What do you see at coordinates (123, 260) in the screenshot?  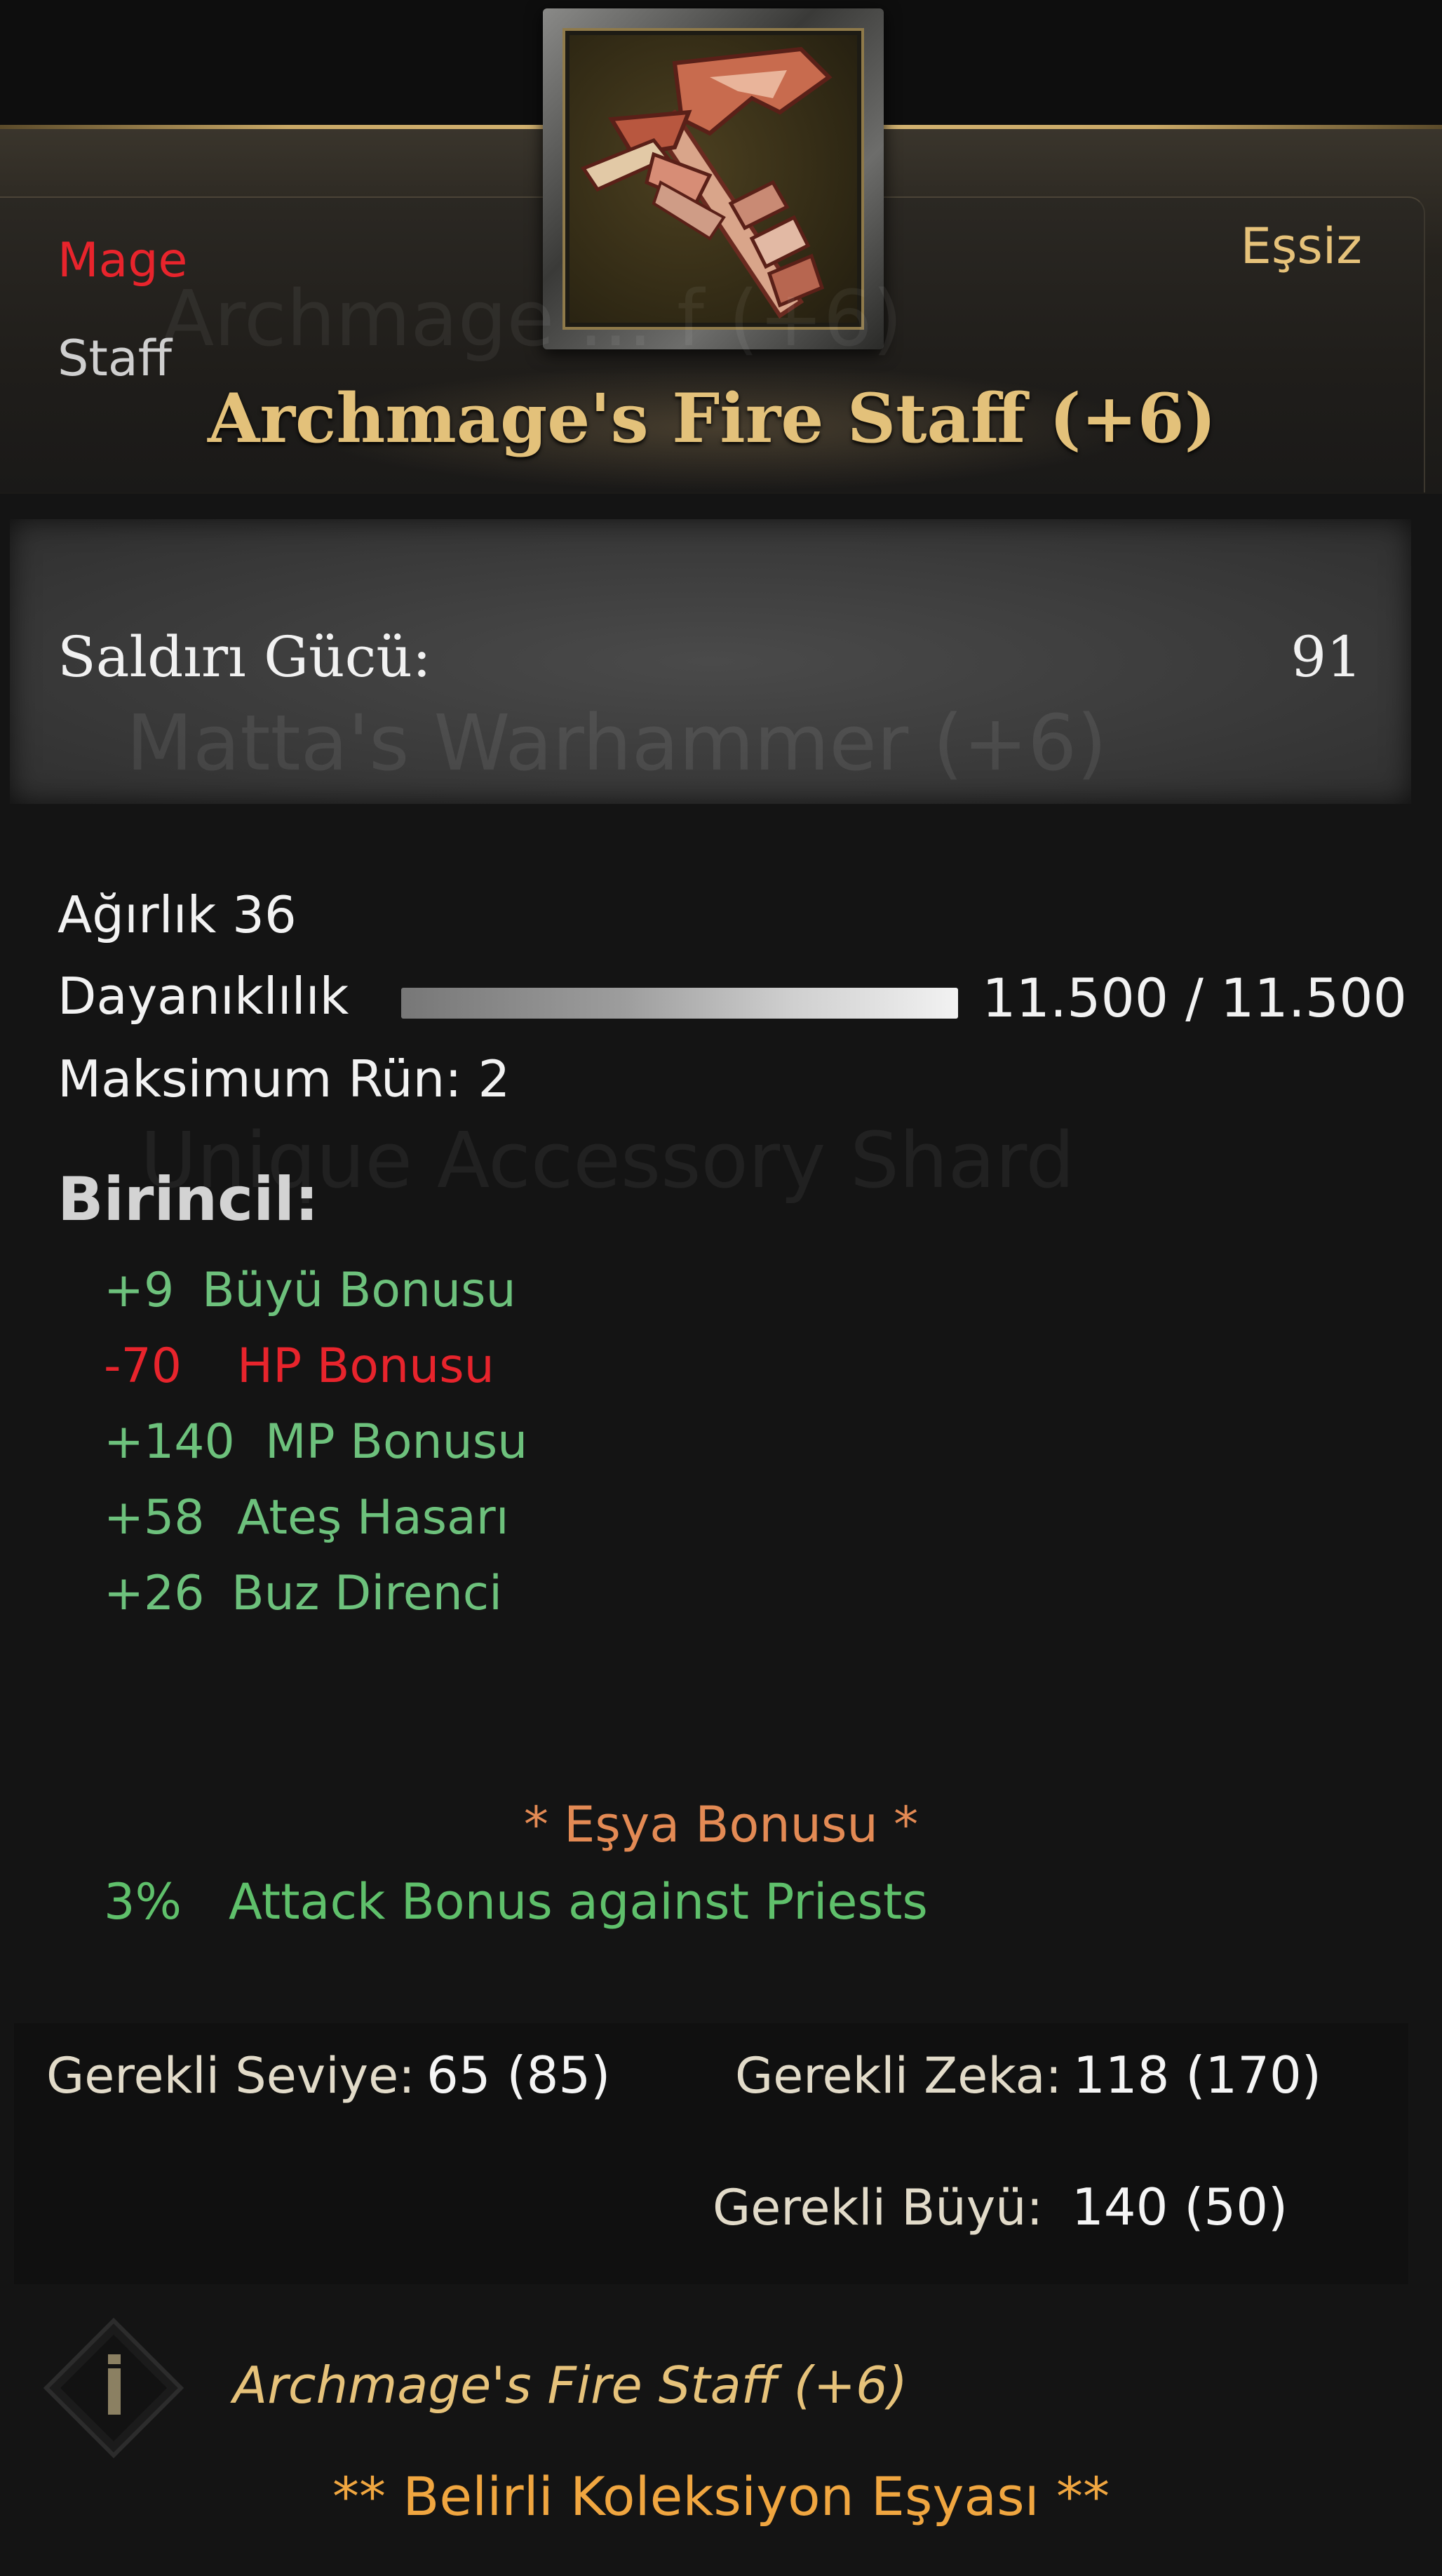 I see `class-label: Mage` at bounding box center [123, 260].